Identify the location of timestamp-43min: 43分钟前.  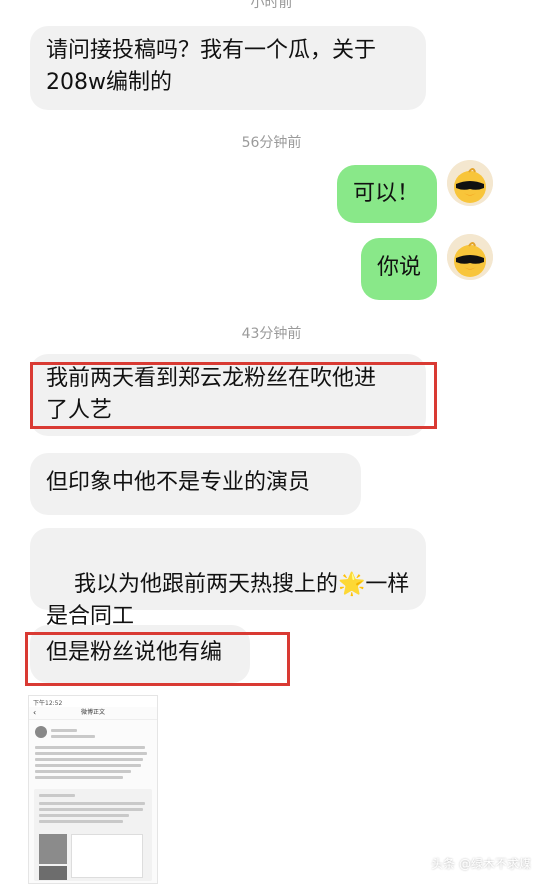
(271, 334).